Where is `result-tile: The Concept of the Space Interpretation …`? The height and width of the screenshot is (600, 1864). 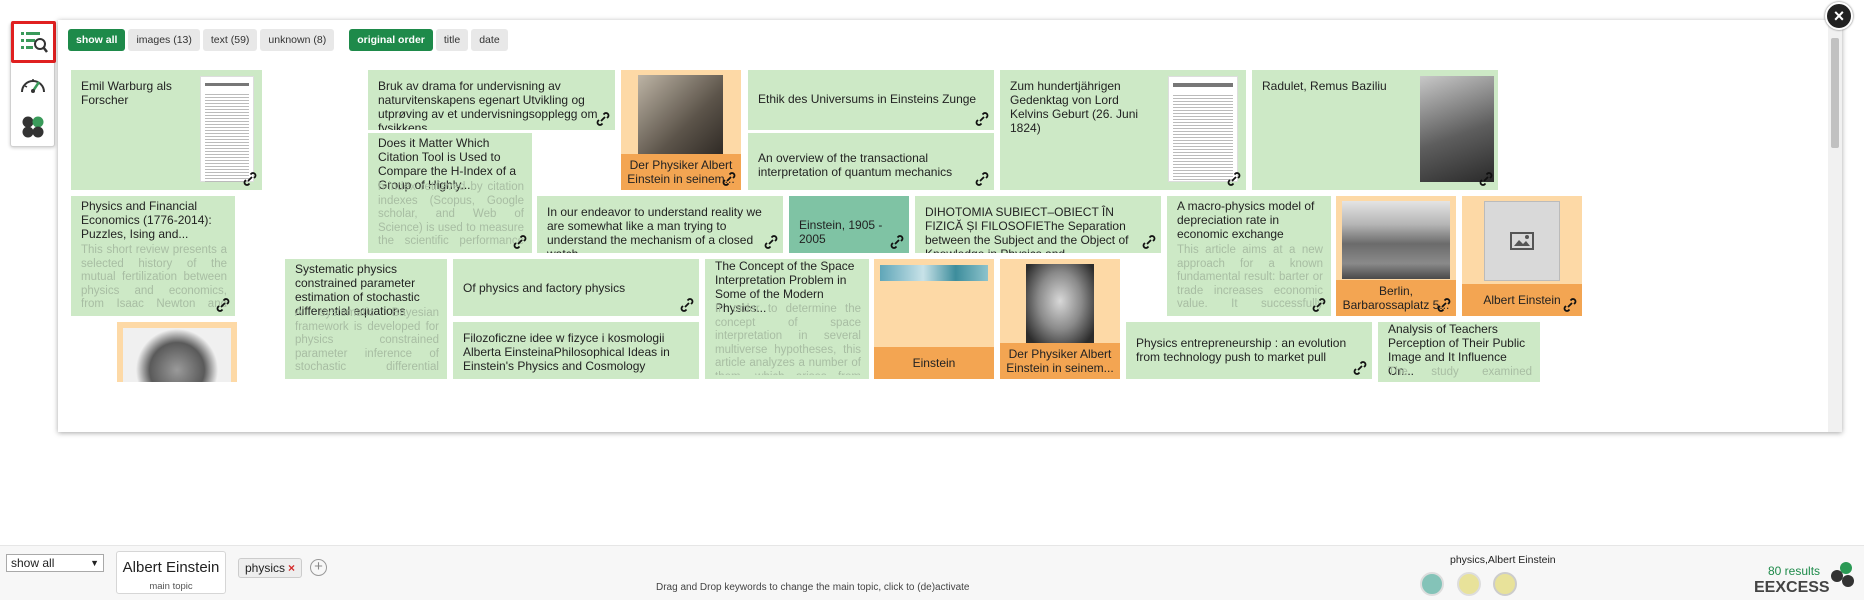
result-tile: The Concept of the Space Interpretation … is located at coordinates (787, 319).